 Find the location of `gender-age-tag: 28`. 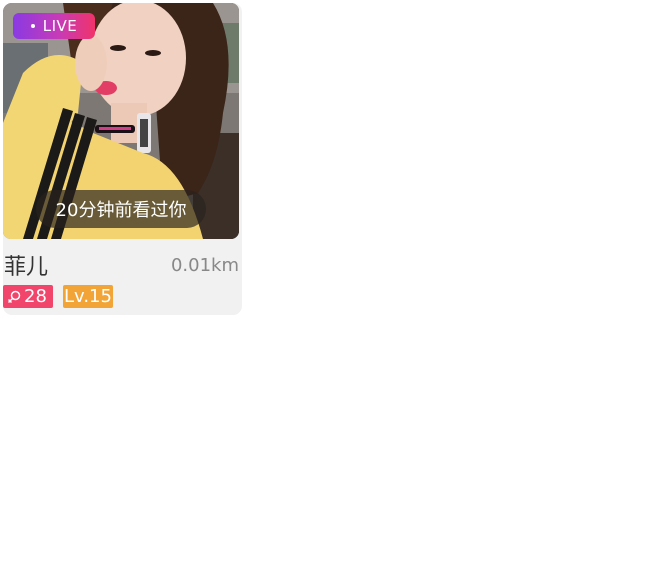

gender-age-tag: 28 is located at coordinates (28, 296).